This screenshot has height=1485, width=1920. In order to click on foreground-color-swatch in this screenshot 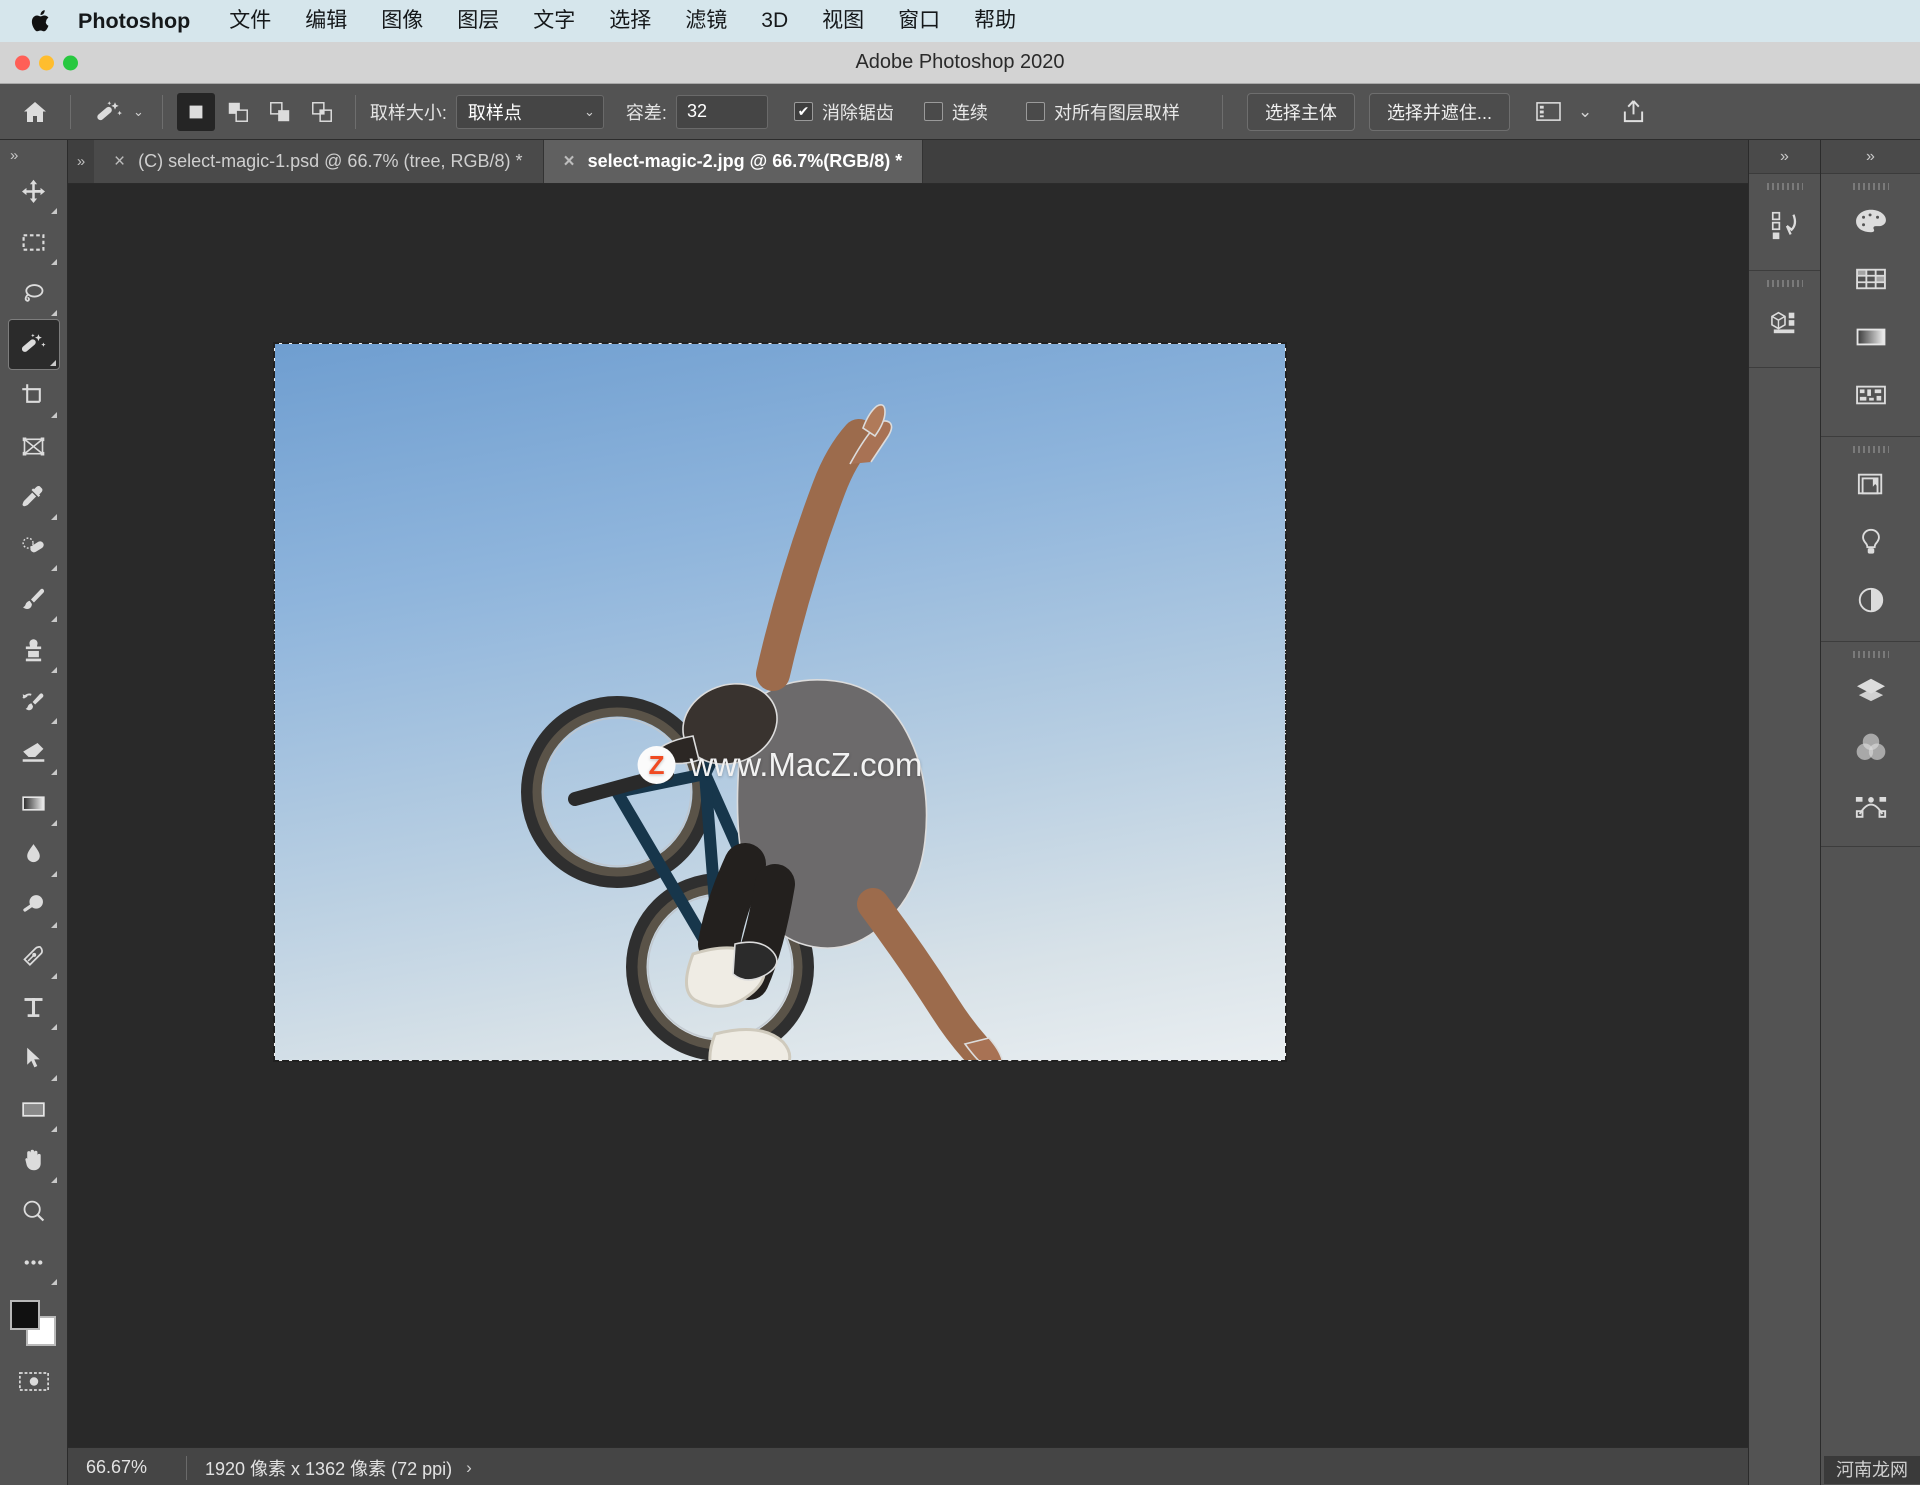, I will do `click(24, 1315)`.